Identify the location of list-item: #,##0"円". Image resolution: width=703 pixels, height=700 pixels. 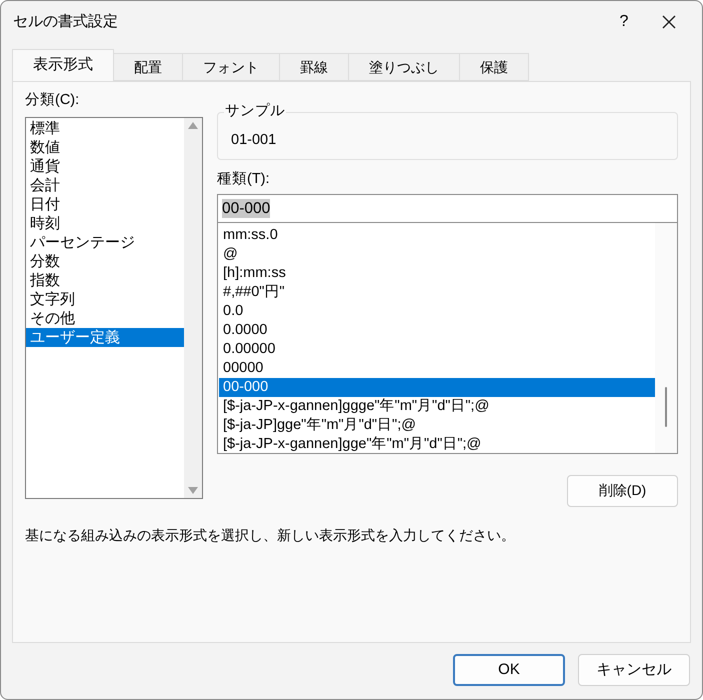
(437, 292).